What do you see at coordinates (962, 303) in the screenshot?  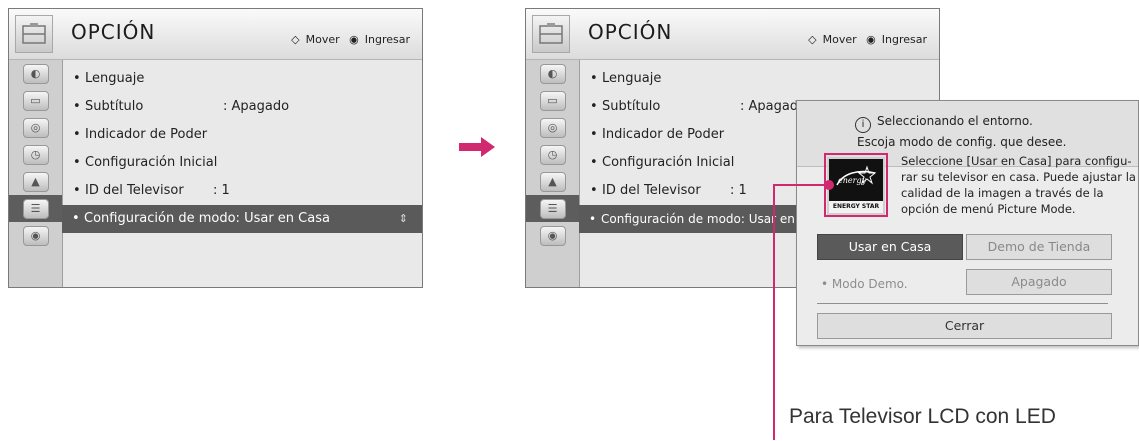 I see `divider` at bounding box center [962, 303].